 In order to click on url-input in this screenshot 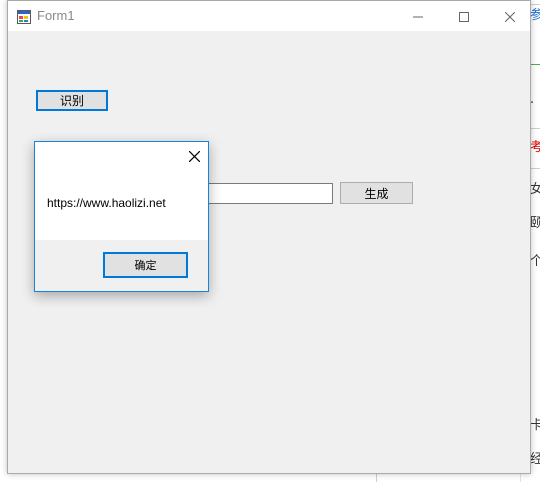, I will do `click(260, 193)`.